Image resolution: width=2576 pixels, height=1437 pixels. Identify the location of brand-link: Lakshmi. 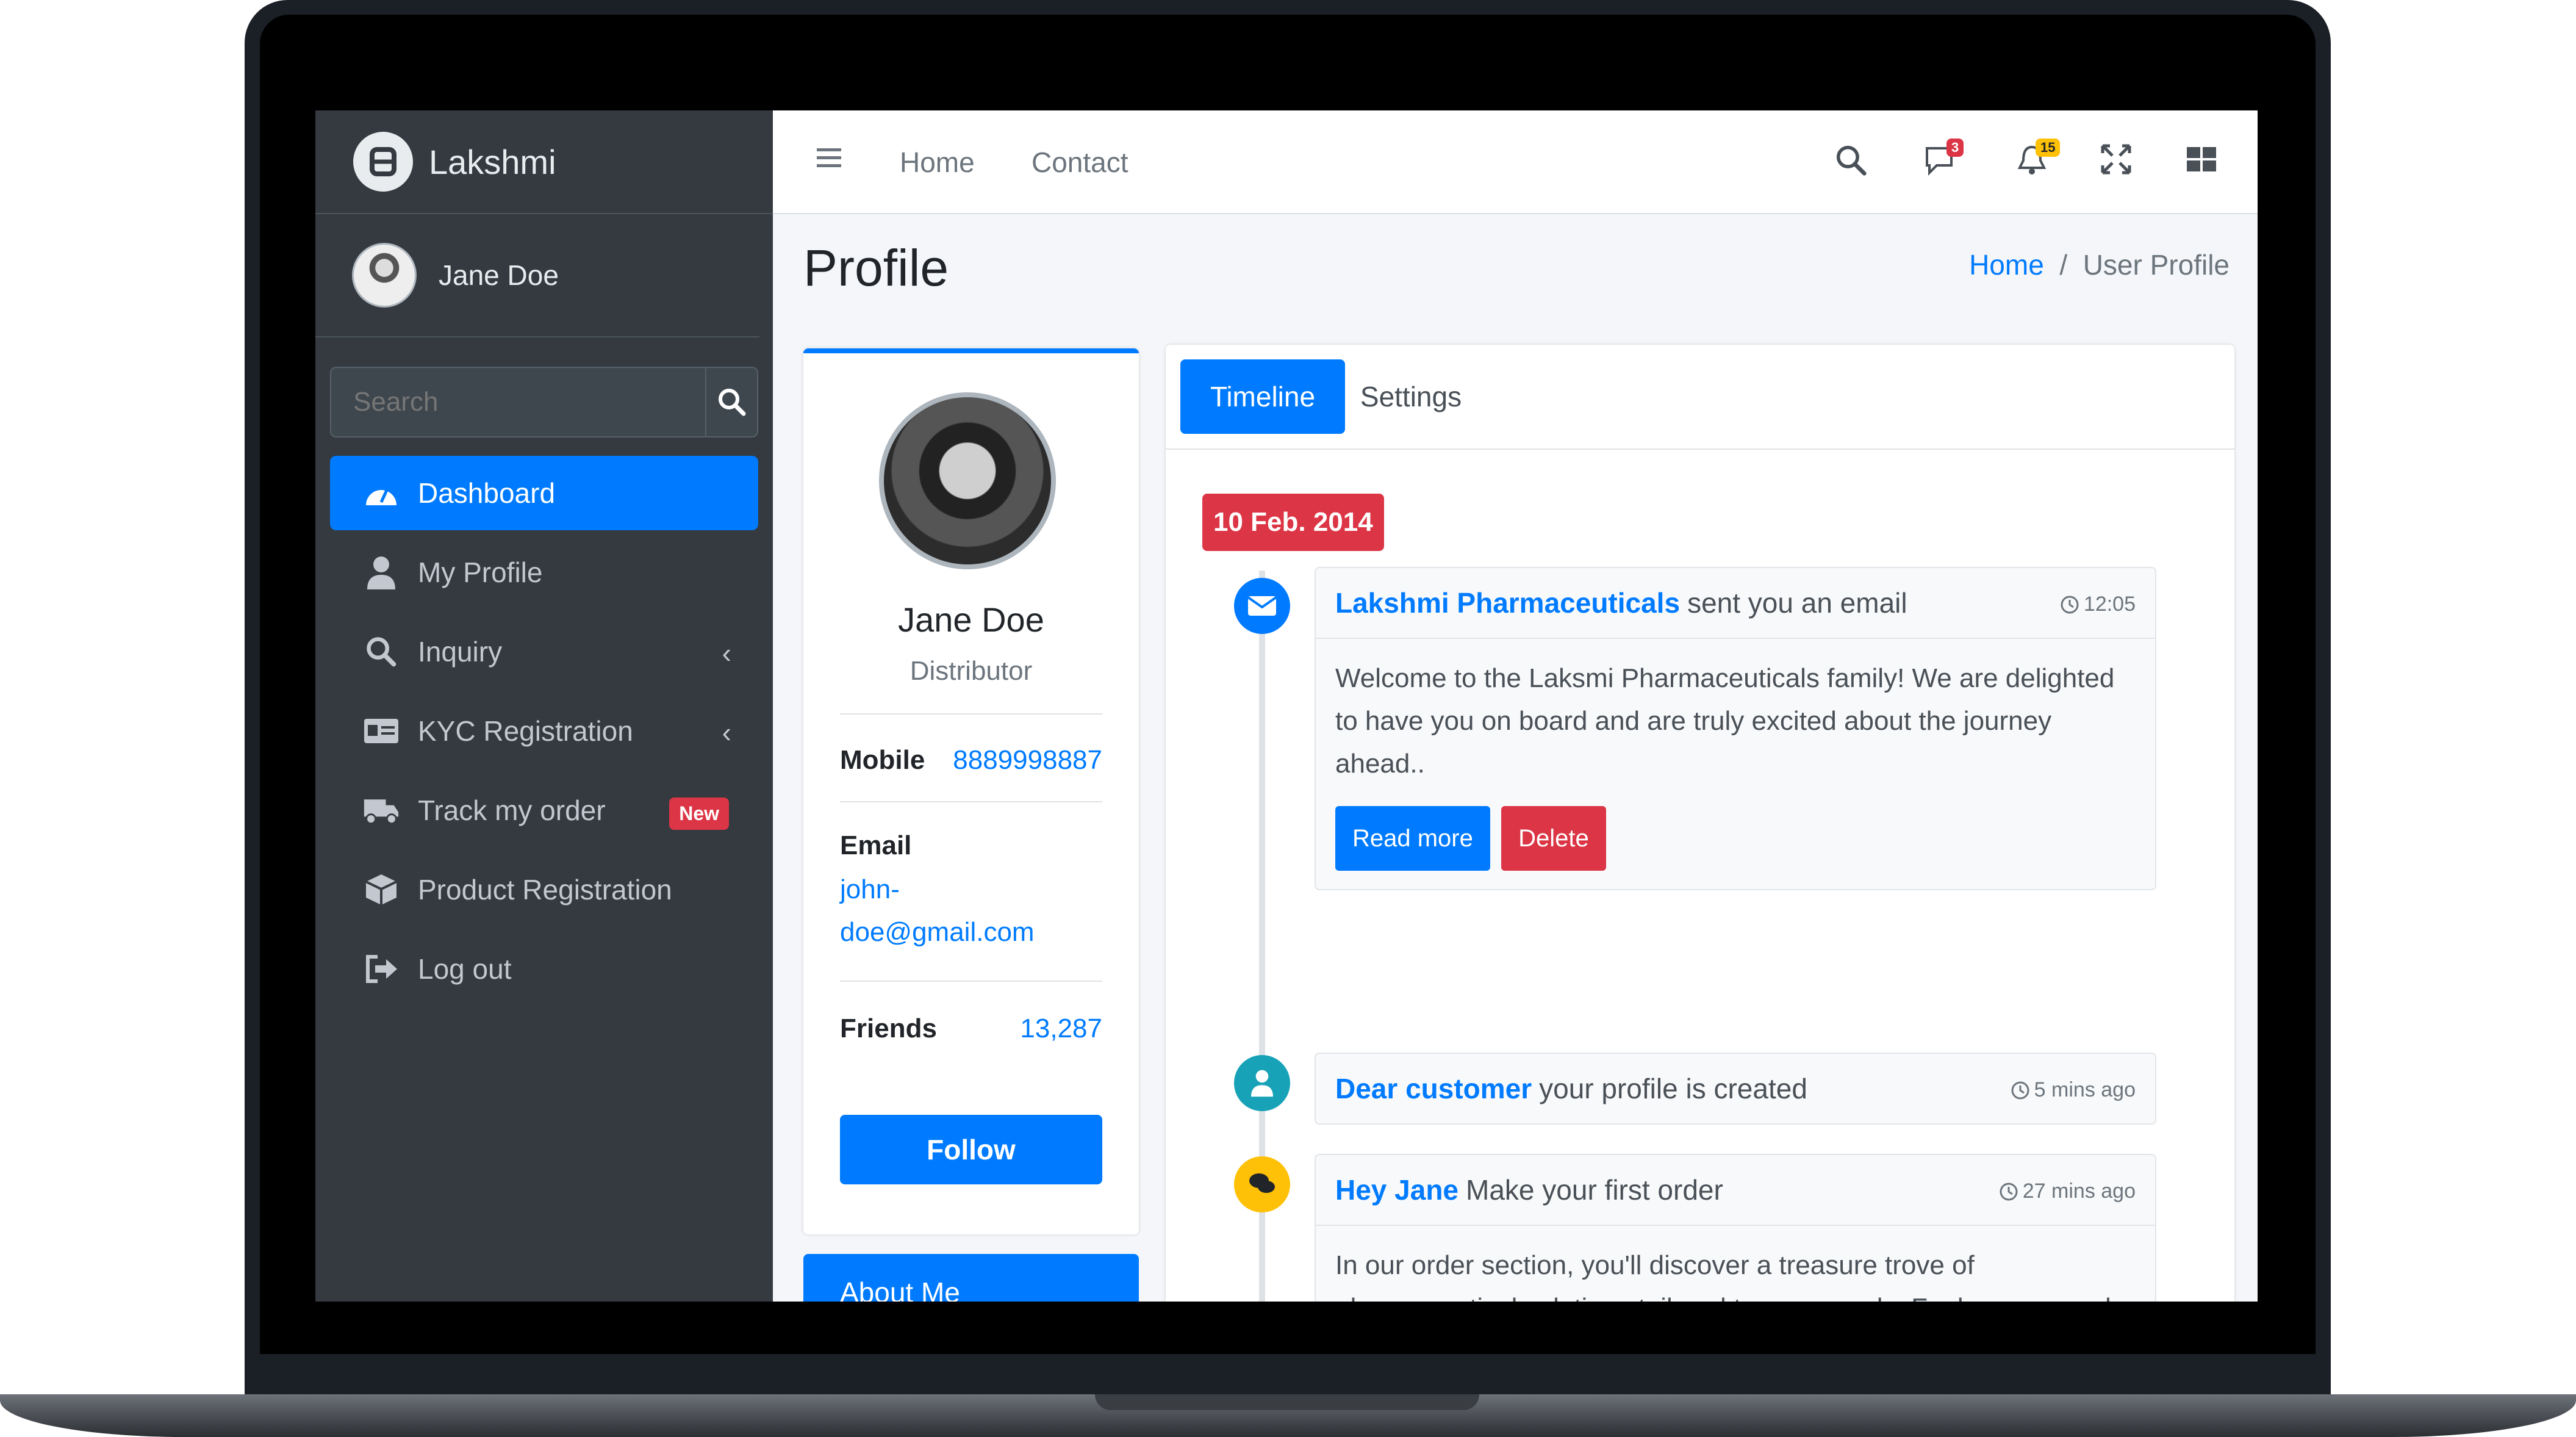
(544, 162).